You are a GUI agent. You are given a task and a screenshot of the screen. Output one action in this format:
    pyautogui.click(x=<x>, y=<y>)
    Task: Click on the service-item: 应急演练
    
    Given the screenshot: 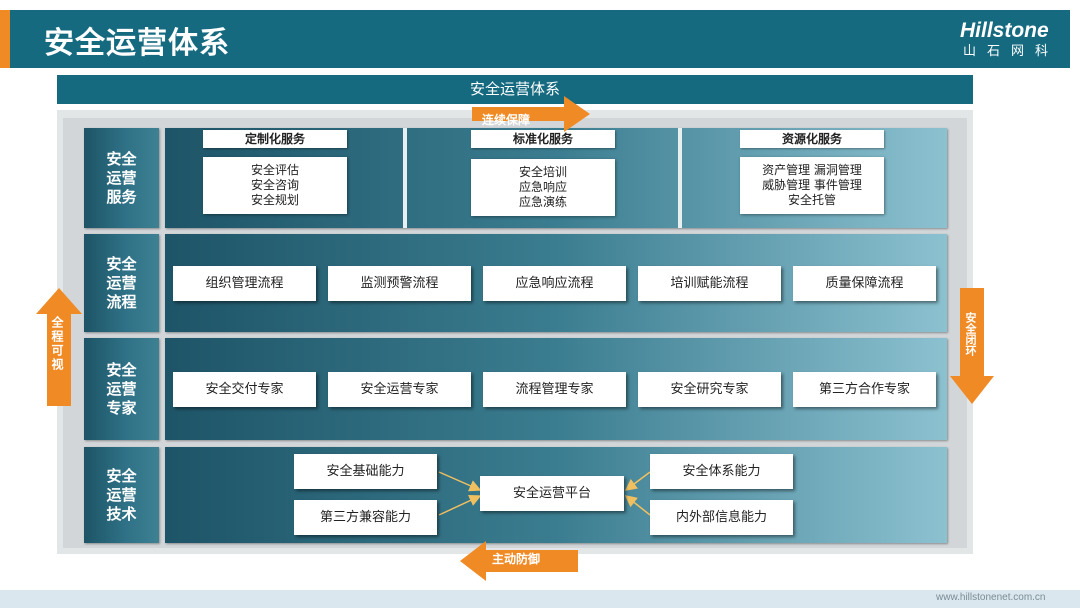 What is the action you would take?
    pyautogui.click(x=542, y=202)
    